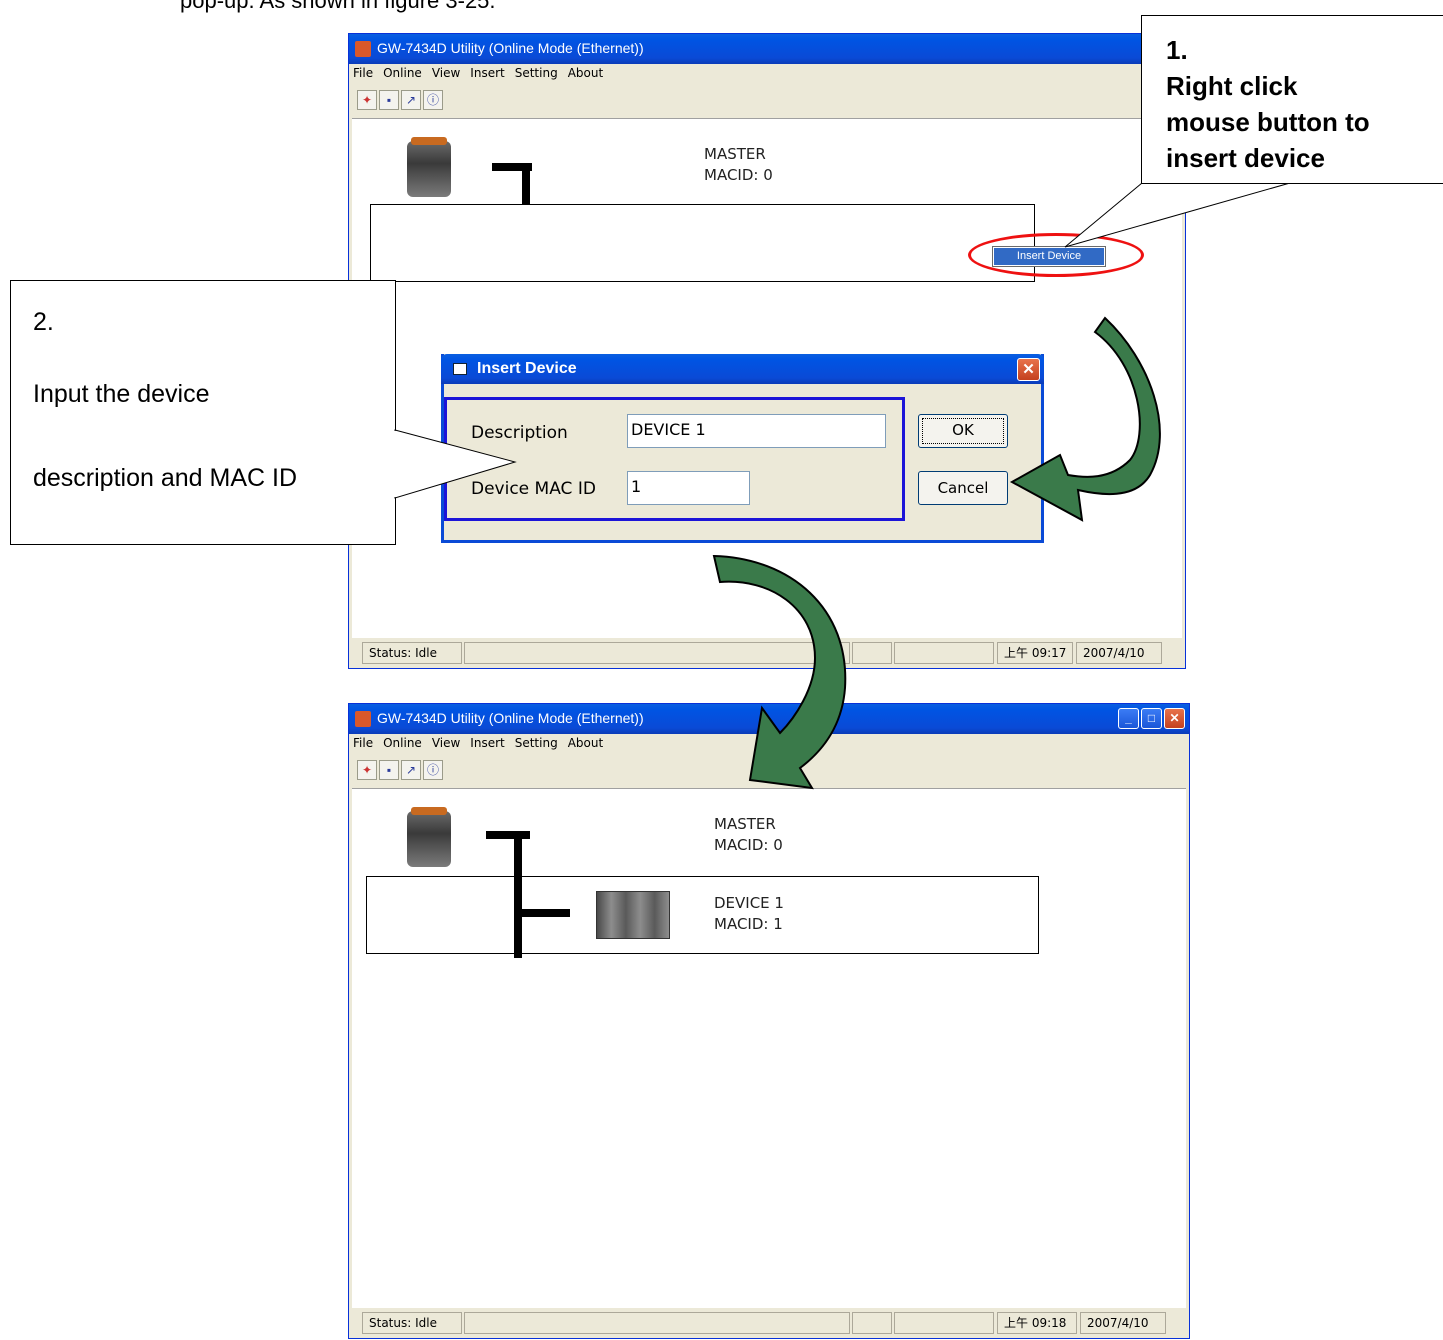 The width and height of the screenshot is (1443, 1340). What do you see at coordinates (1085, 419) in the screenshot?
I see `curved-arrow-to-dialog` at bounding box center [1085, 419].